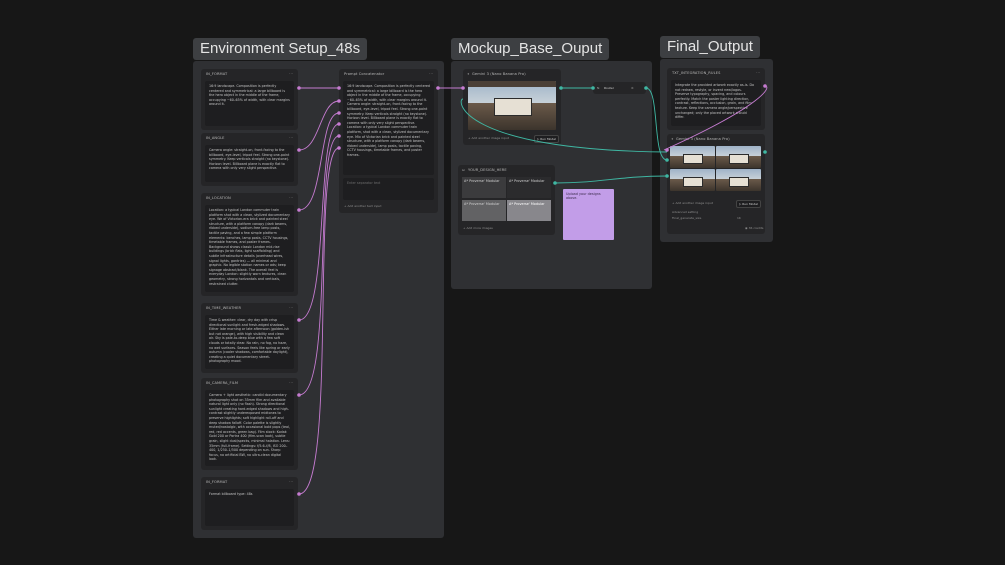  What do you see at coordinates (215, 138) in the screenshot?
I see `node-label: IN_ANGLE` at bounding box center [215, 138].